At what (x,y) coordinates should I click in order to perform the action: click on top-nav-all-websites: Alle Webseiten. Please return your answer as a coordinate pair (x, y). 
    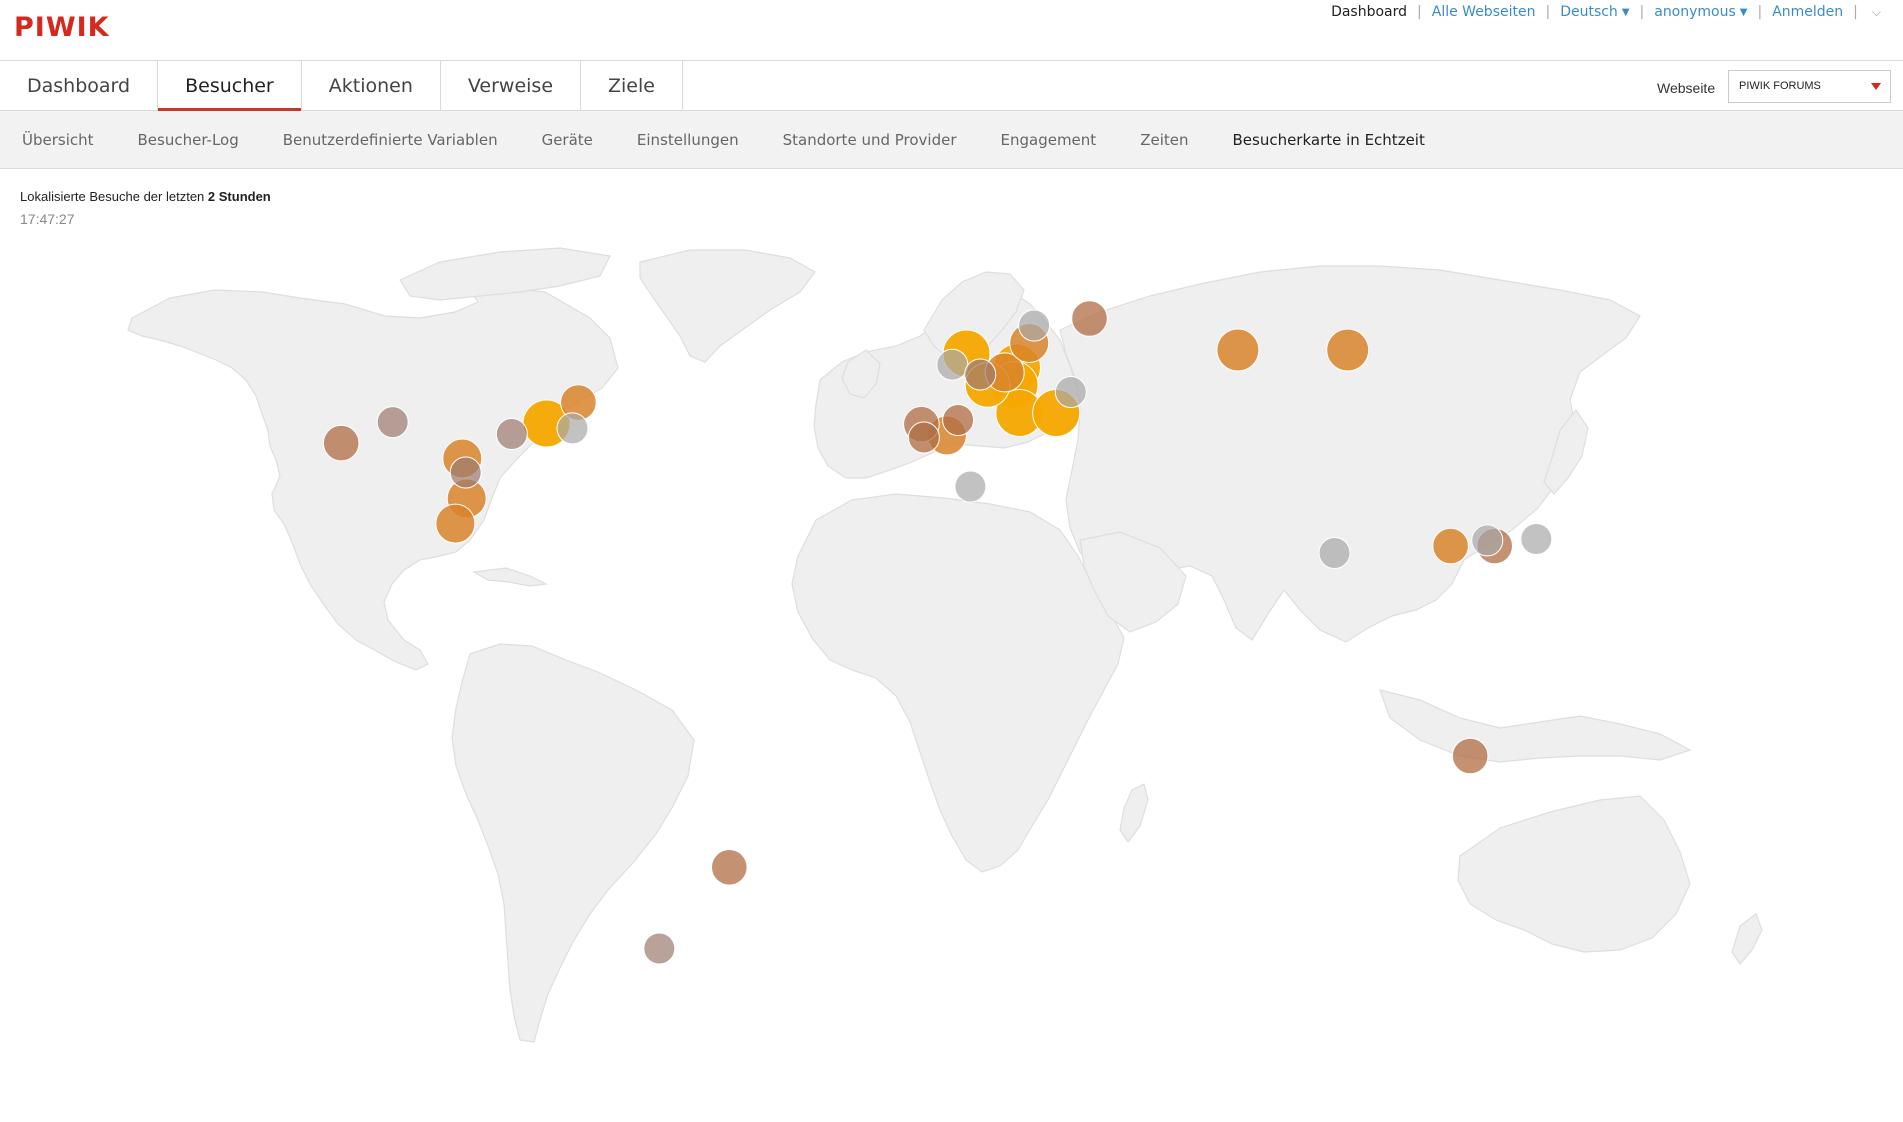
    Looking at the image, I should click on (1484, 12).